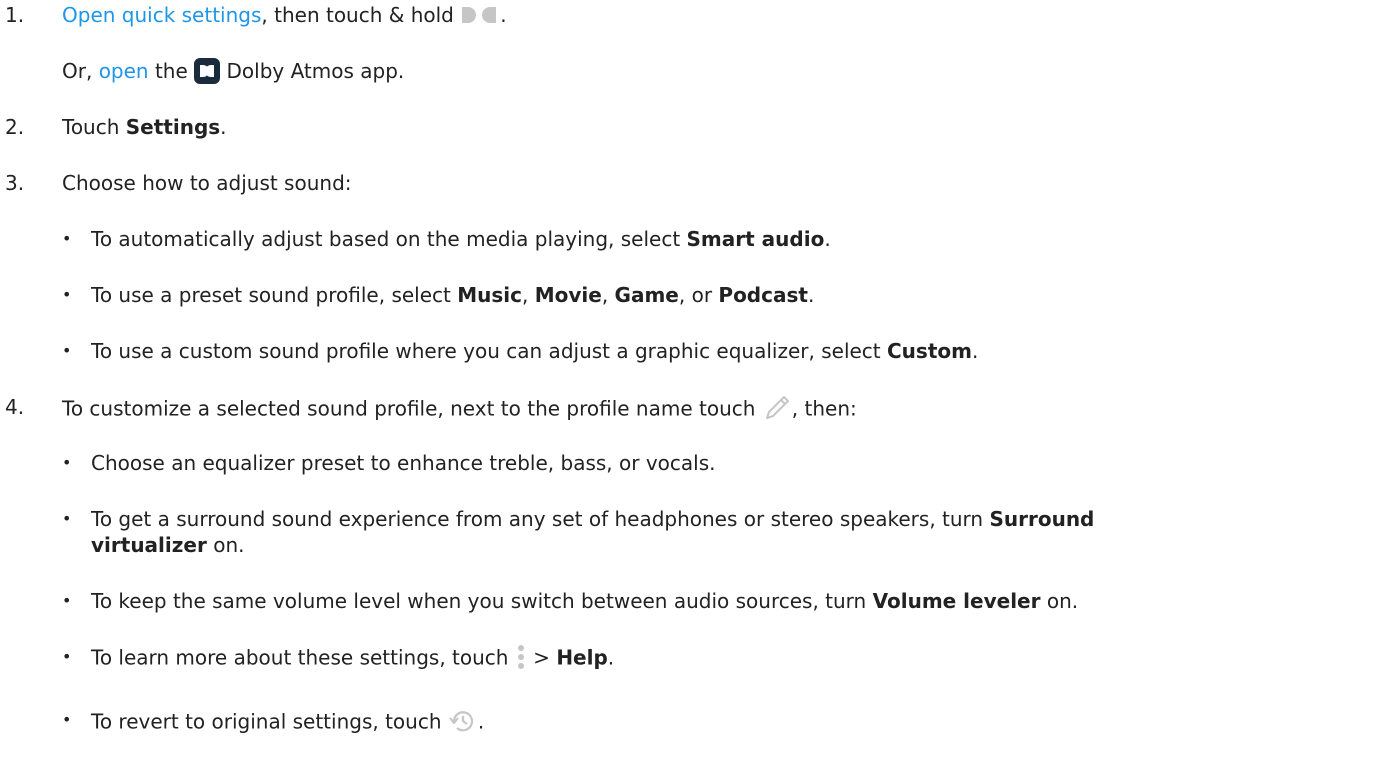 This screenshot has height=782, width=1381. I want to click on step-text: Open quick settings, then touch & hold ., so click(284, 15).